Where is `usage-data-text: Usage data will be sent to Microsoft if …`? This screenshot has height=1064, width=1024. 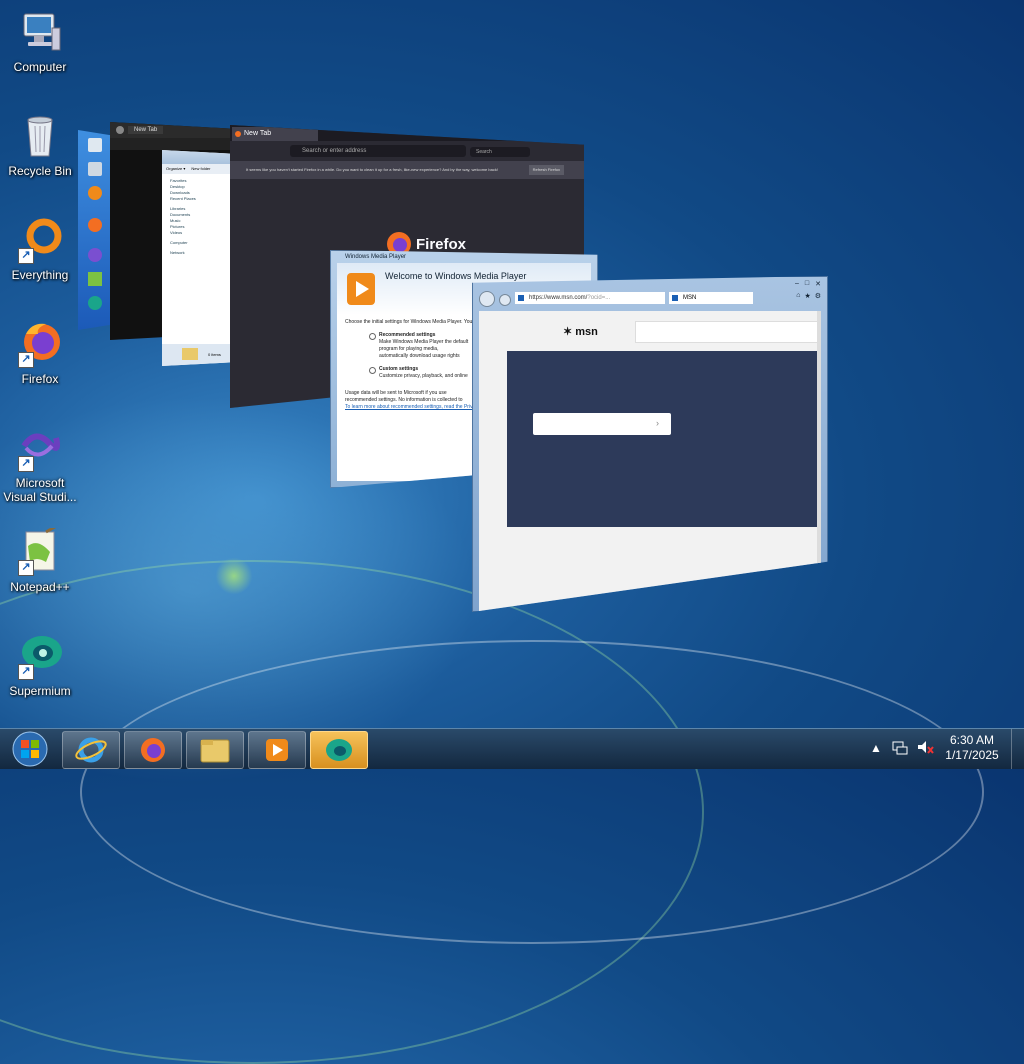
usage-data-text: Usage data will be sent to Microsoft if … is located at coordinates (404, 396).